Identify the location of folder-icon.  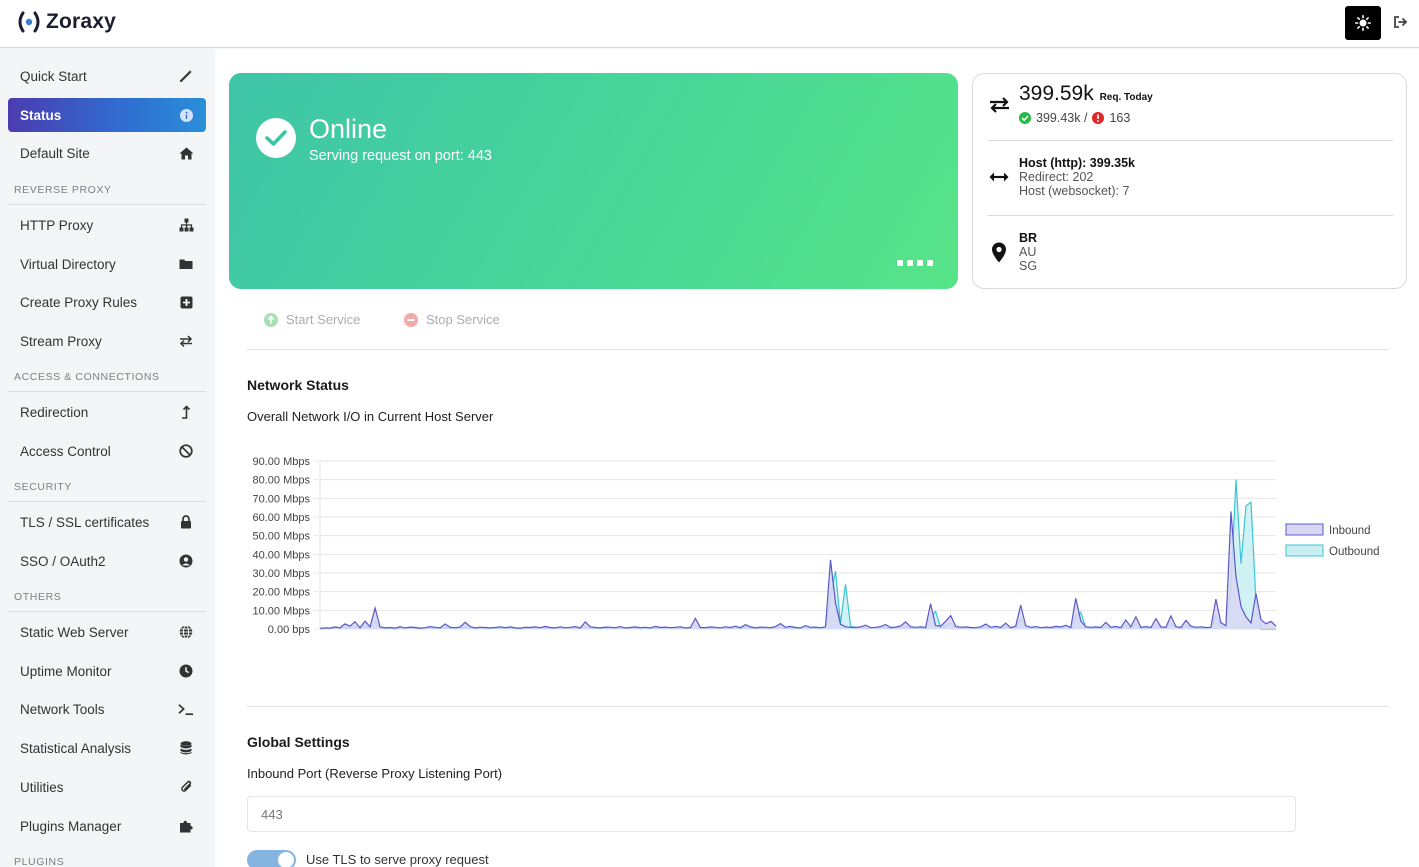
(186, 264).